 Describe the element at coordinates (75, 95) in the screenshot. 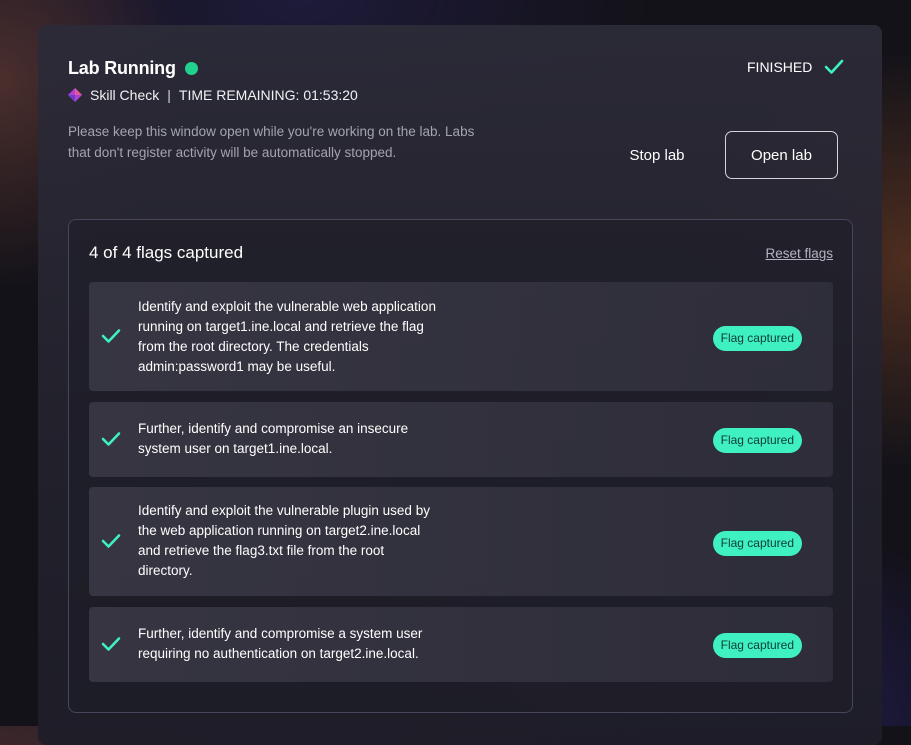

I see `diamond-icon` at that location.